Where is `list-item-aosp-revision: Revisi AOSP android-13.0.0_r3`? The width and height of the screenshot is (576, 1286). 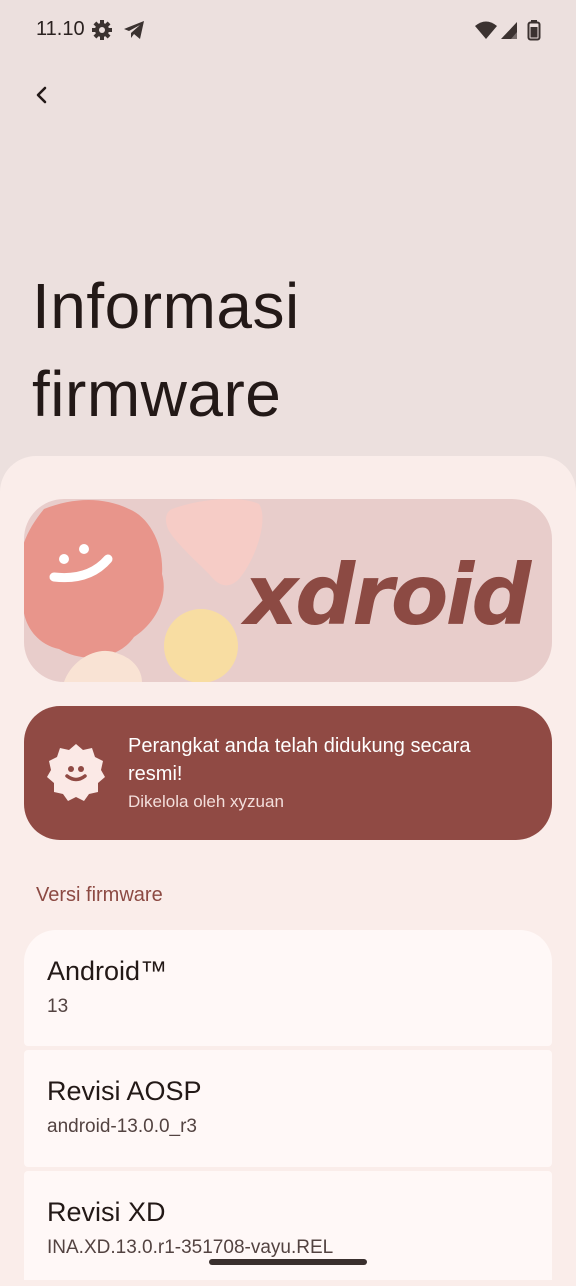
list-item-aosp-revision: Revisi AOSP android-13.0.0_r3 is located at coordinates (288, 1108).